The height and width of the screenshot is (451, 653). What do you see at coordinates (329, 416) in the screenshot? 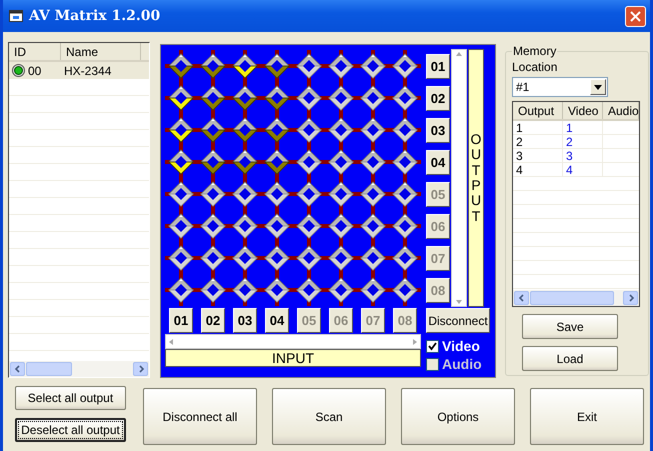
I see `action-button: Scan` at bounding box center [329, 416].